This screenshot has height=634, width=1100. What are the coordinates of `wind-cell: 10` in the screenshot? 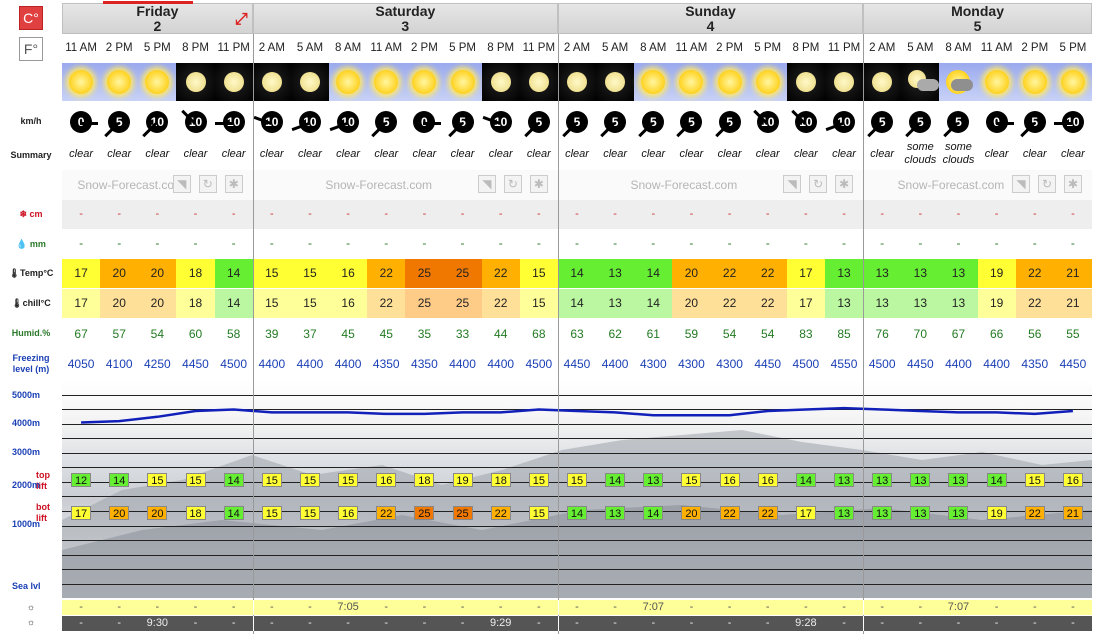 It's located at (806, 121).